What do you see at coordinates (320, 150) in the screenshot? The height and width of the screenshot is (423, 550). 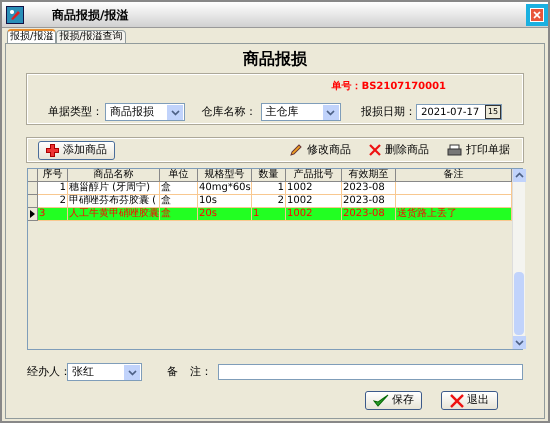 I see `toolbar-button: 修改商品` at bounding box center [320, 150].